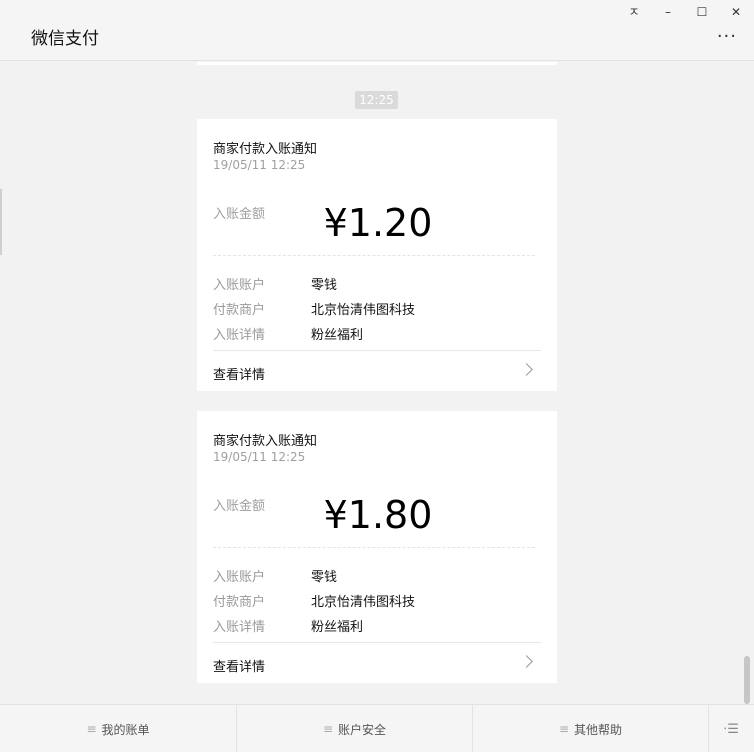  Describe the element at coordinates (731, 728) in the screenshot. I see `collapse-menu-icon: ⋅☰` at that location.